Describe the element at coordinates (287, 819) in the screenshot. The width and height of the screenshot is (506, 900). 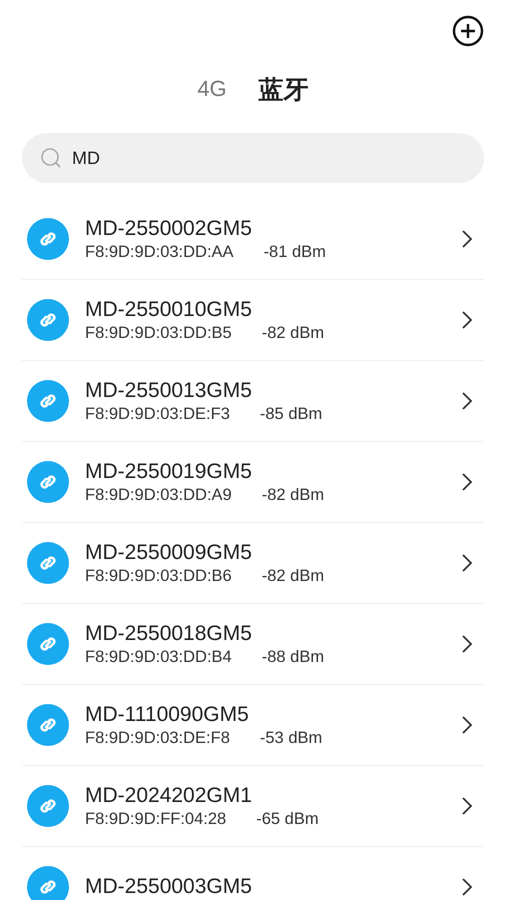
I see `signal-strength: -65 dBm` at that location.